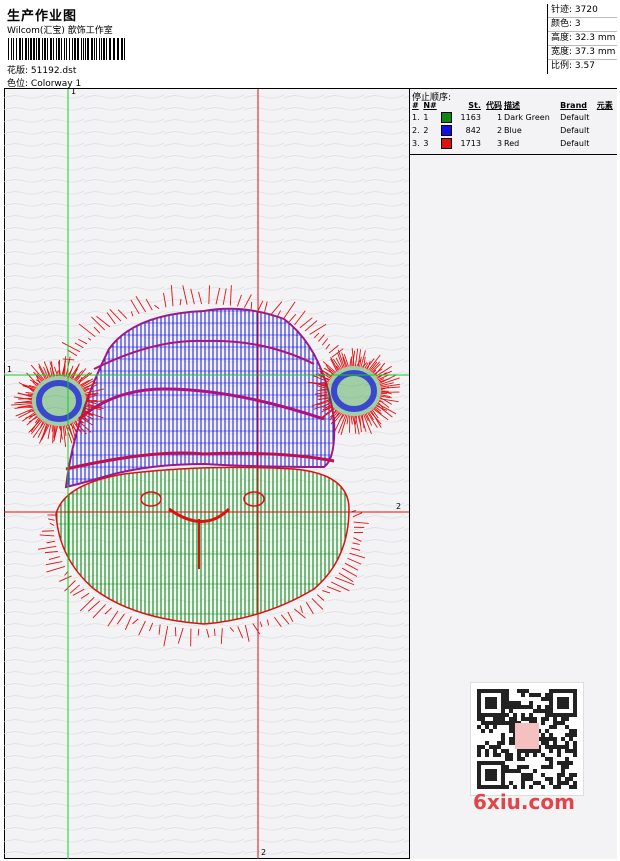  What do you see at coordinates (524, 802) in the screenshot?
I see `watermark-logo: 6xiu.com` at bounding box center [524, 802].